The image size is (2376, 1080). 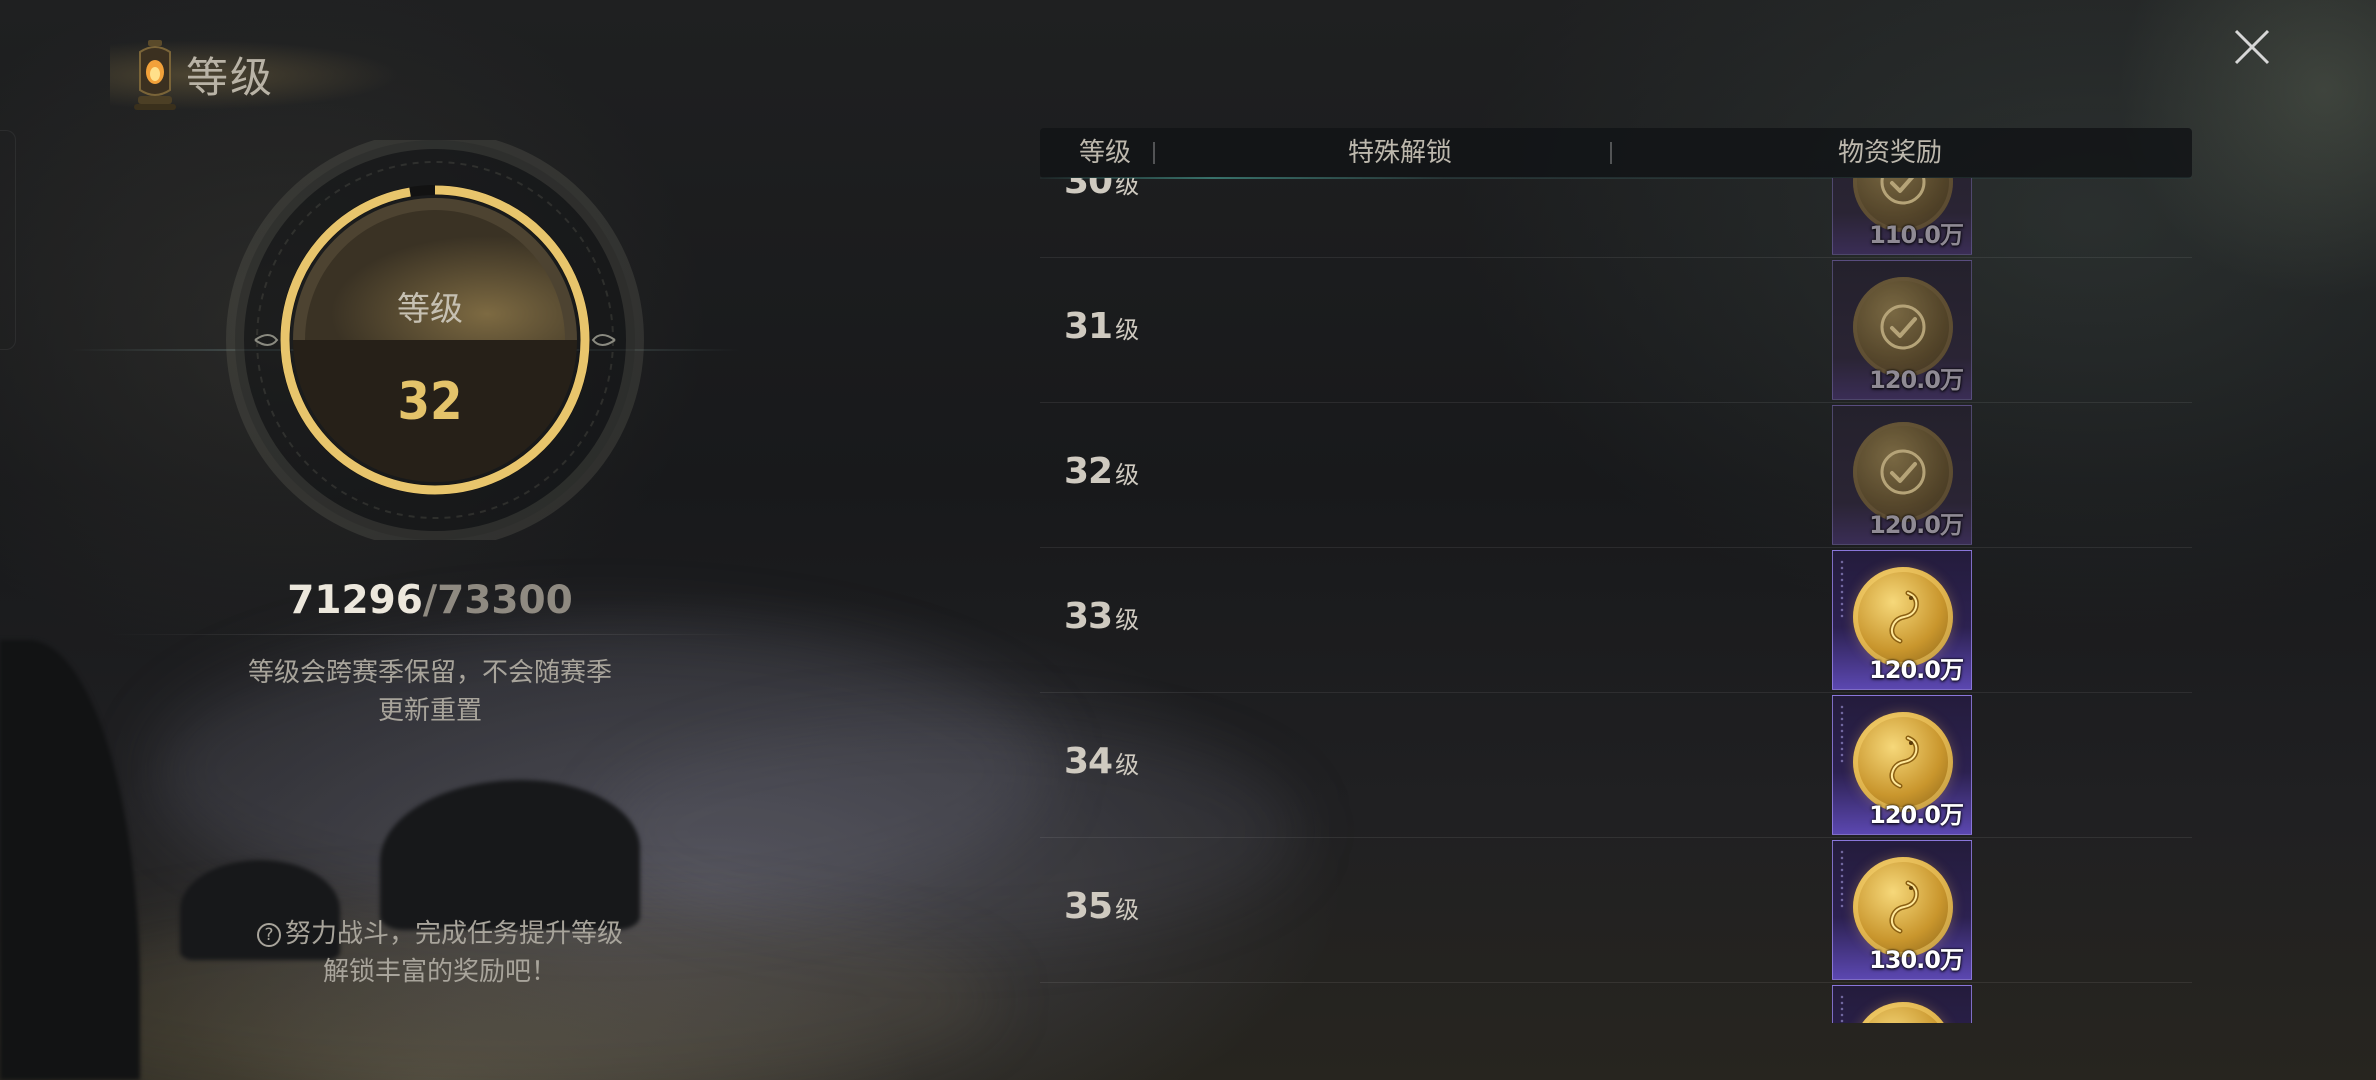 What do you see at coordinates (355, 600) in the screenshot?
I see `xp-current: 71296` at bounding box center [355, 600].